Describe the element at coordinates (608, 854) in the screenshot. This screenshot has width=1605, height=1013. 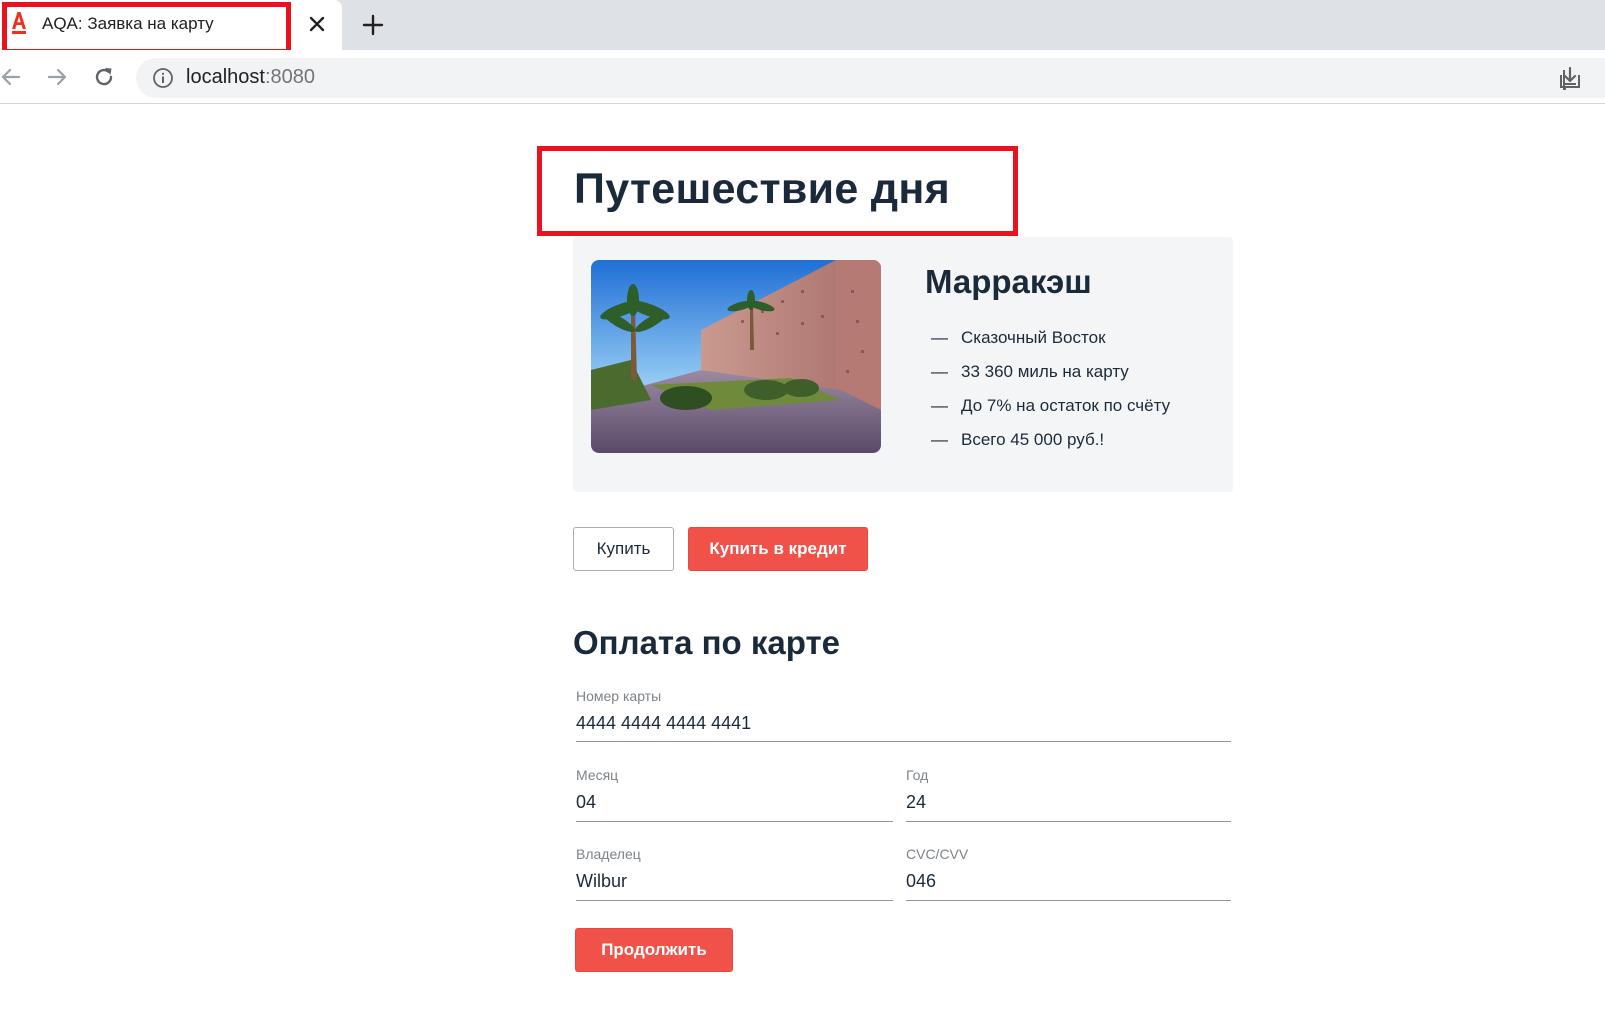
I see `owner-label: Владелец` at that location.